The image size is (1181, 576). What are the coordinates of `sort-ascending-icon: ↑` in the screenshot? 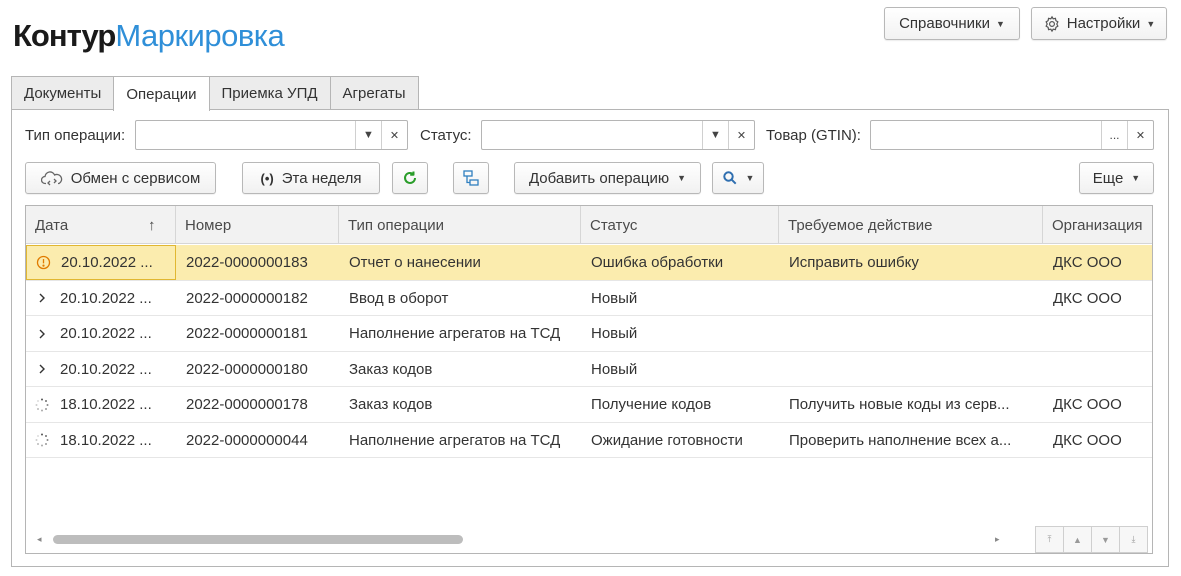 It's located at (152, 225).